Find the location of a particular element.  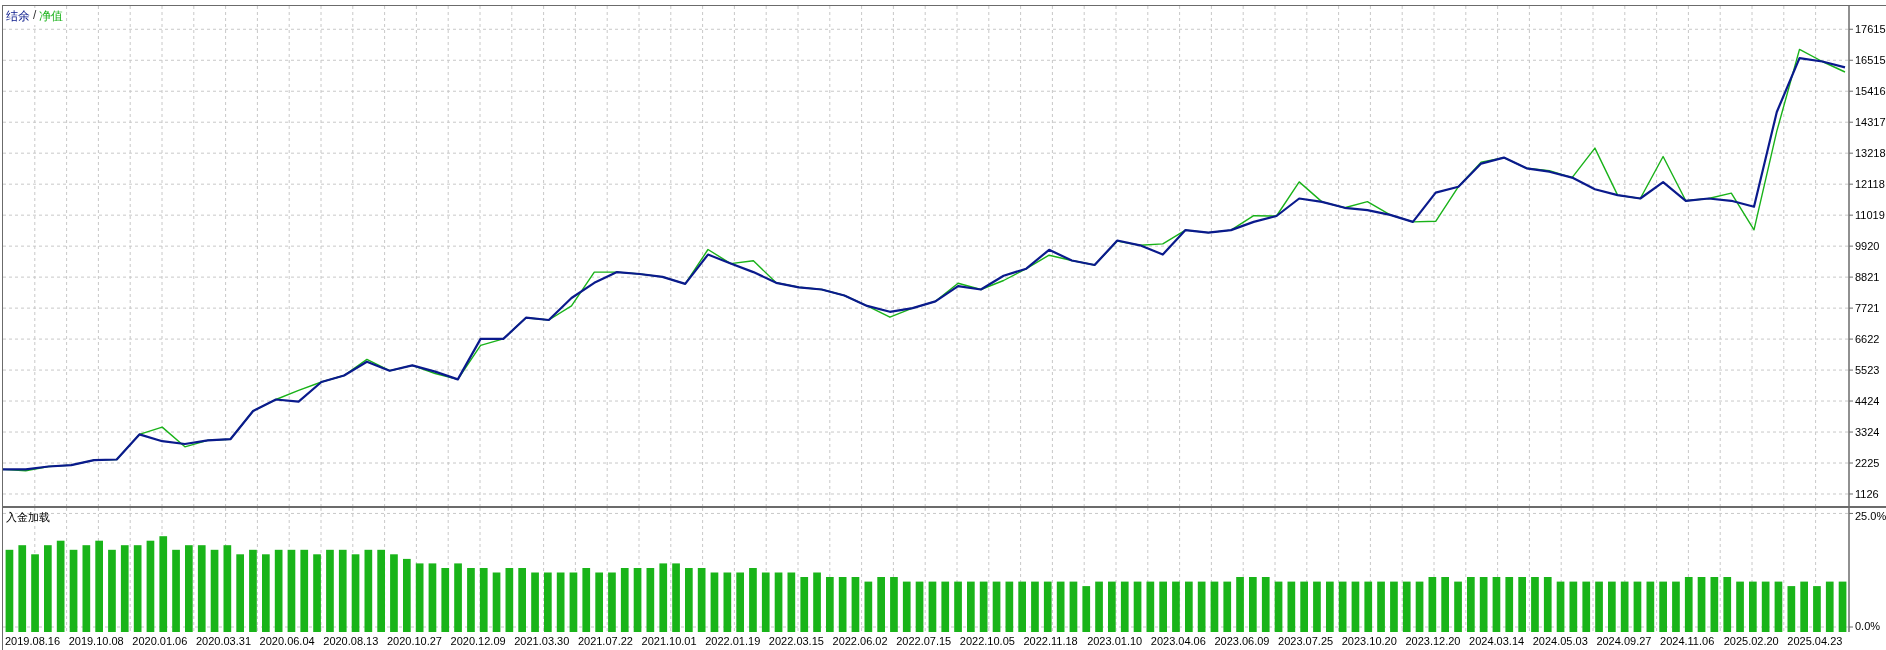

date-label: 2021.03.30 is located at coordinates (542, 641).